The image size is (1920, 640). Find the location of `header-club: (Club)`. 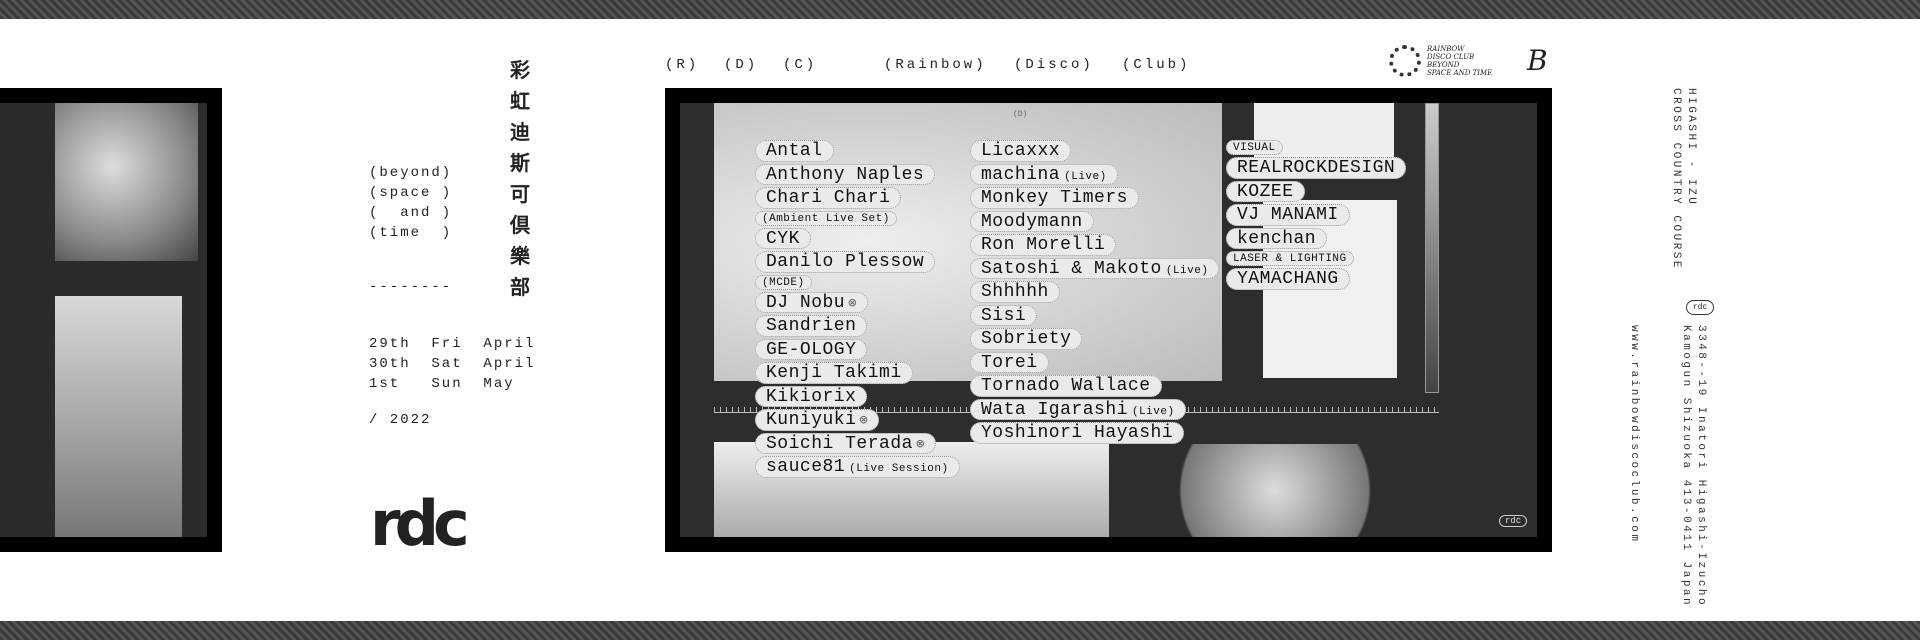

header-club: (Club) is located at coordinates (1156, 65).